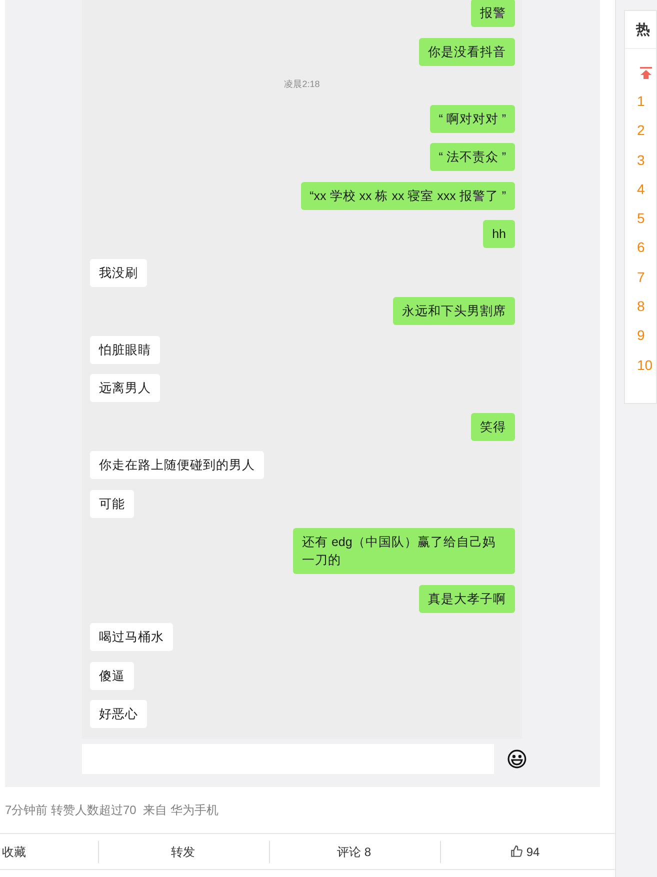 This screenshot has height=877, width=657. Describe the element at coordinates (14, 851) in the screenshot. I see `action-button: 收藏` at that location.